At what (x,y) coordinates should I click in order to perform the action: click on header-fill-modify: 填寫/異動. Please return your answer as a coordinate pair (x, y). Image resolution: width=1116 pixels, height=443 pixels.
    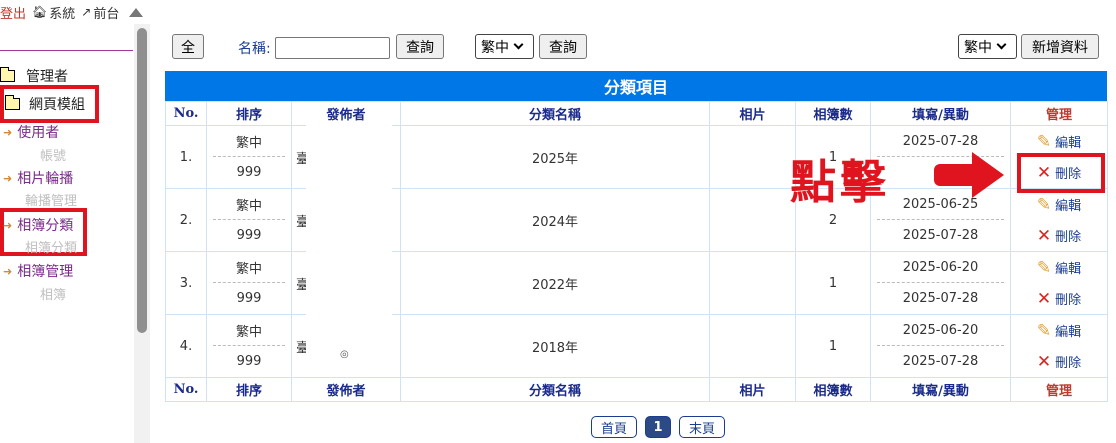
    Looking at the image, I should click on (940, 113).